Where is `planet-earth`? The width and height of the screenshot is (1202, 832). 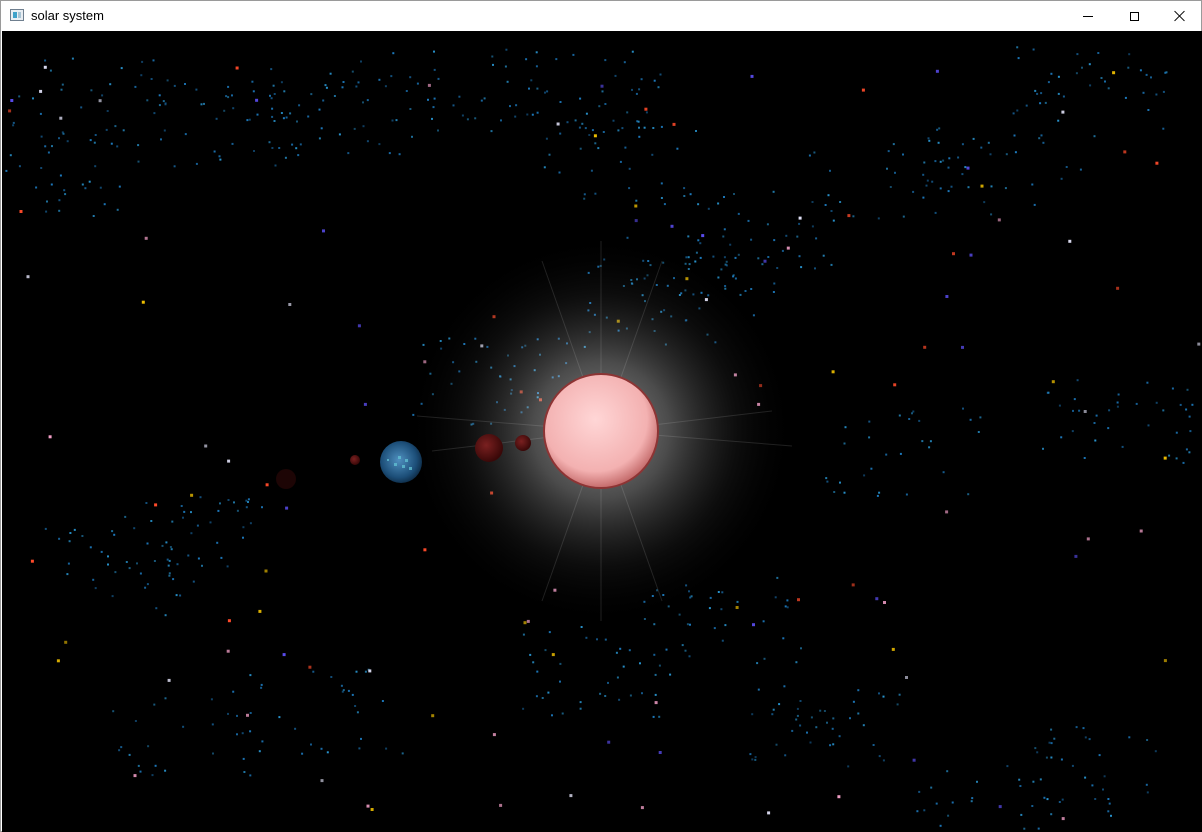
planet-earth is located at coordinates (401, 462).